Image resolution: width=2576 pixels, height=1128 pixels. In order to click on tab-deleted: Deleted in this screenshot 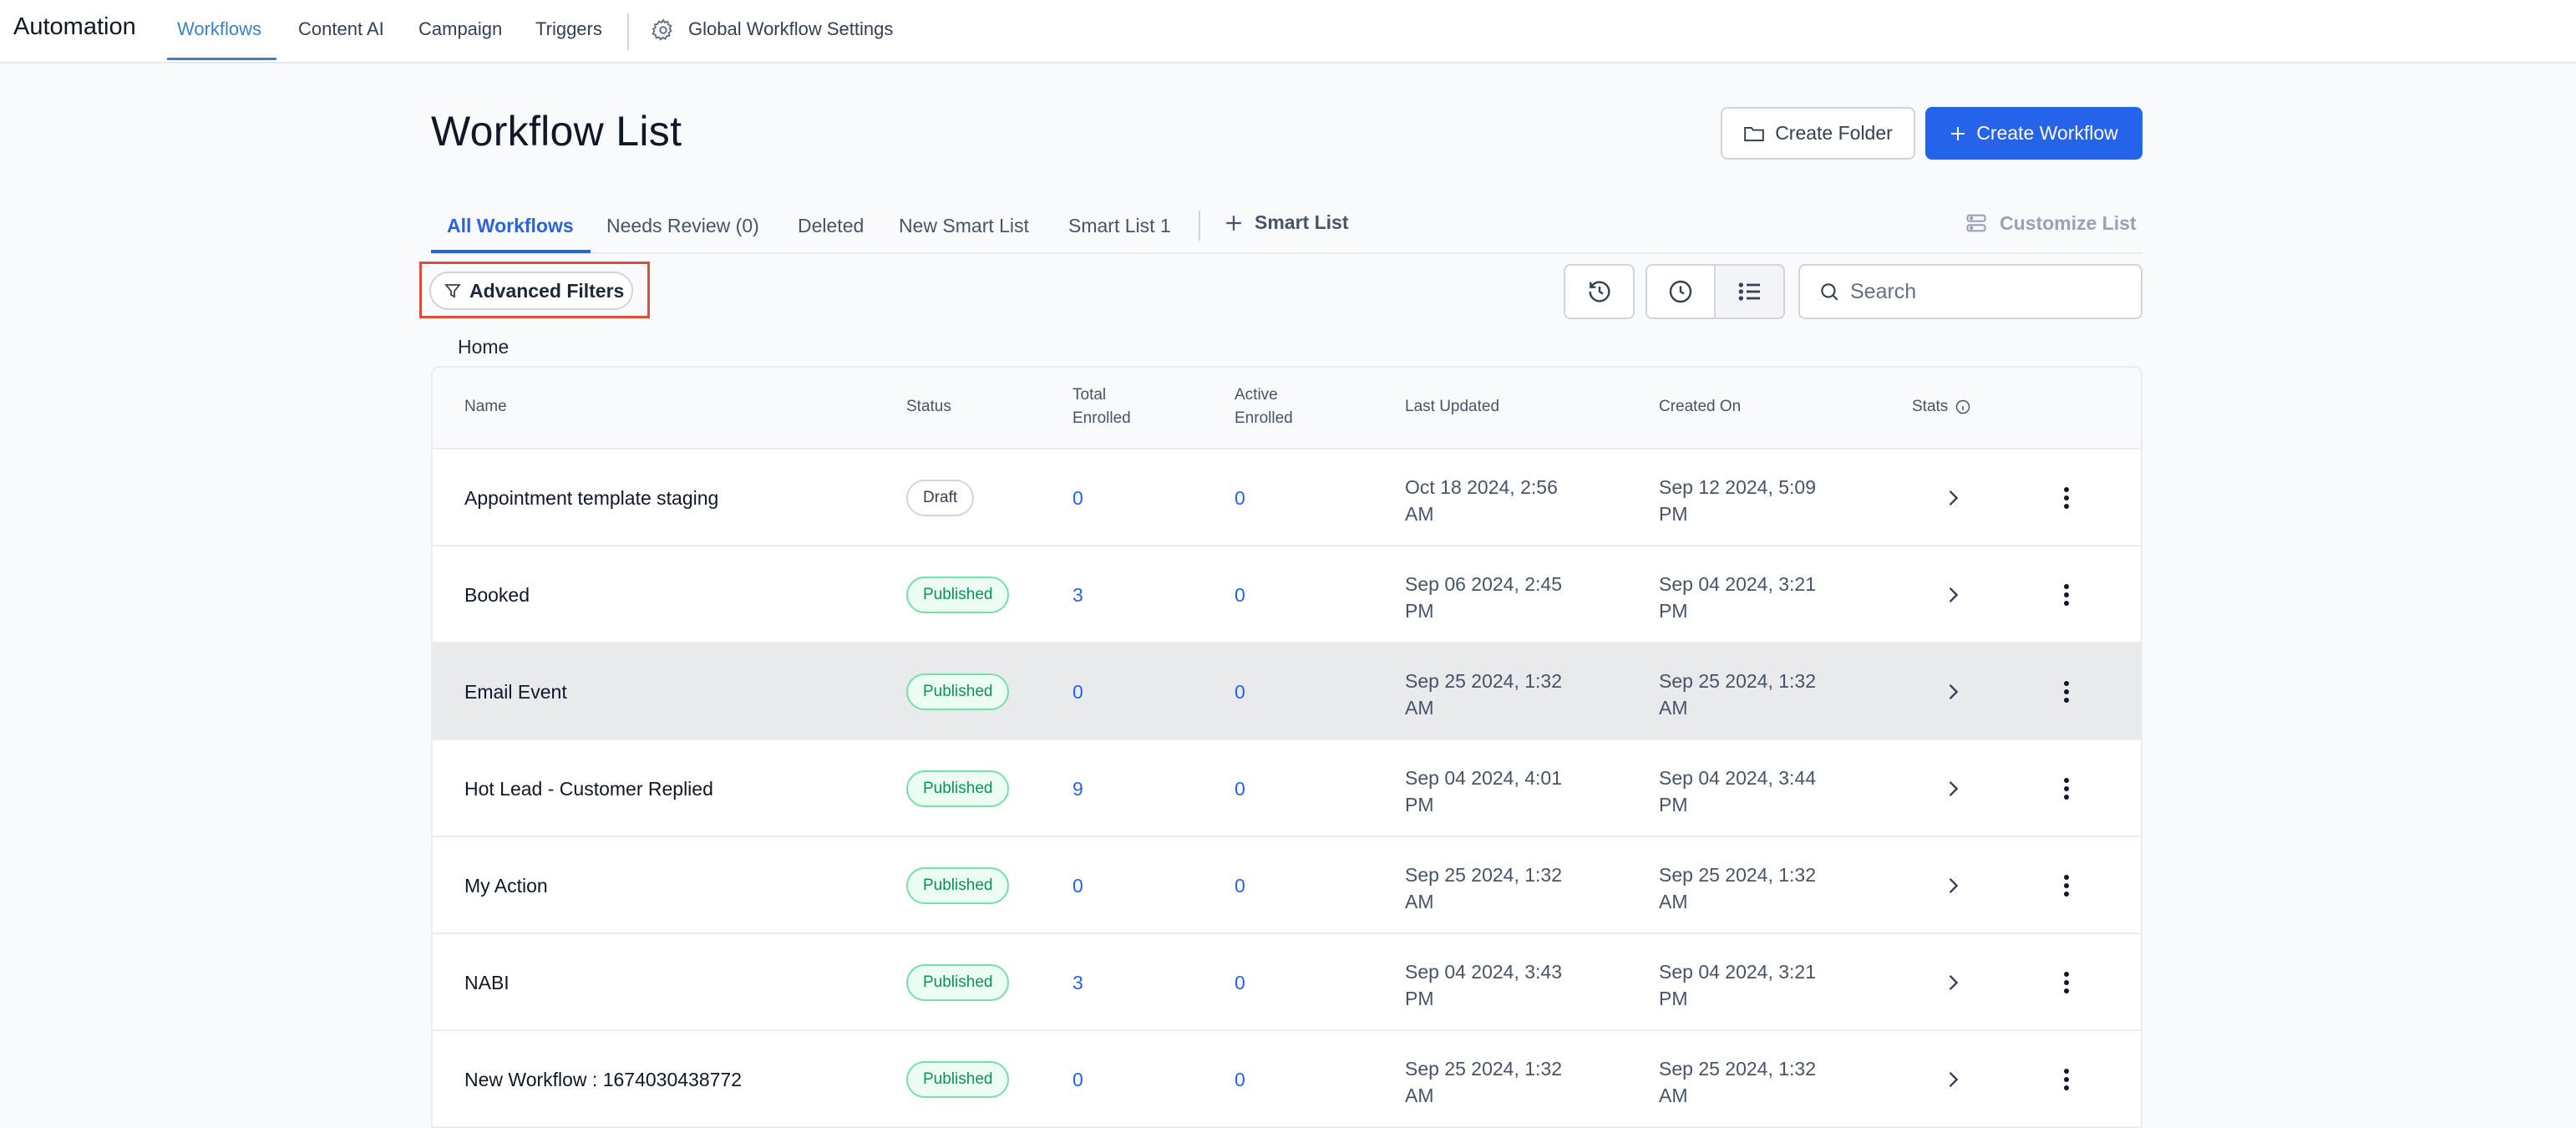, I will do `click(831, 226)`.